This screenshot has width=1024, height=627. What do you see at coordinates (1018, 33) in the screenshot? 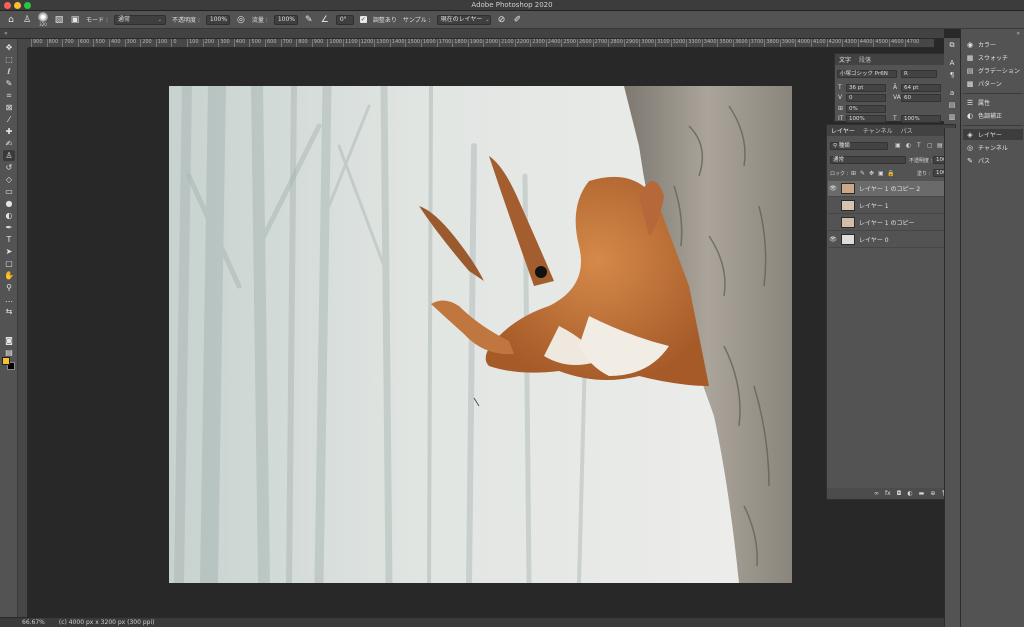
I see `collapse-panels-icon: »` at bounding box center [1018, 33].